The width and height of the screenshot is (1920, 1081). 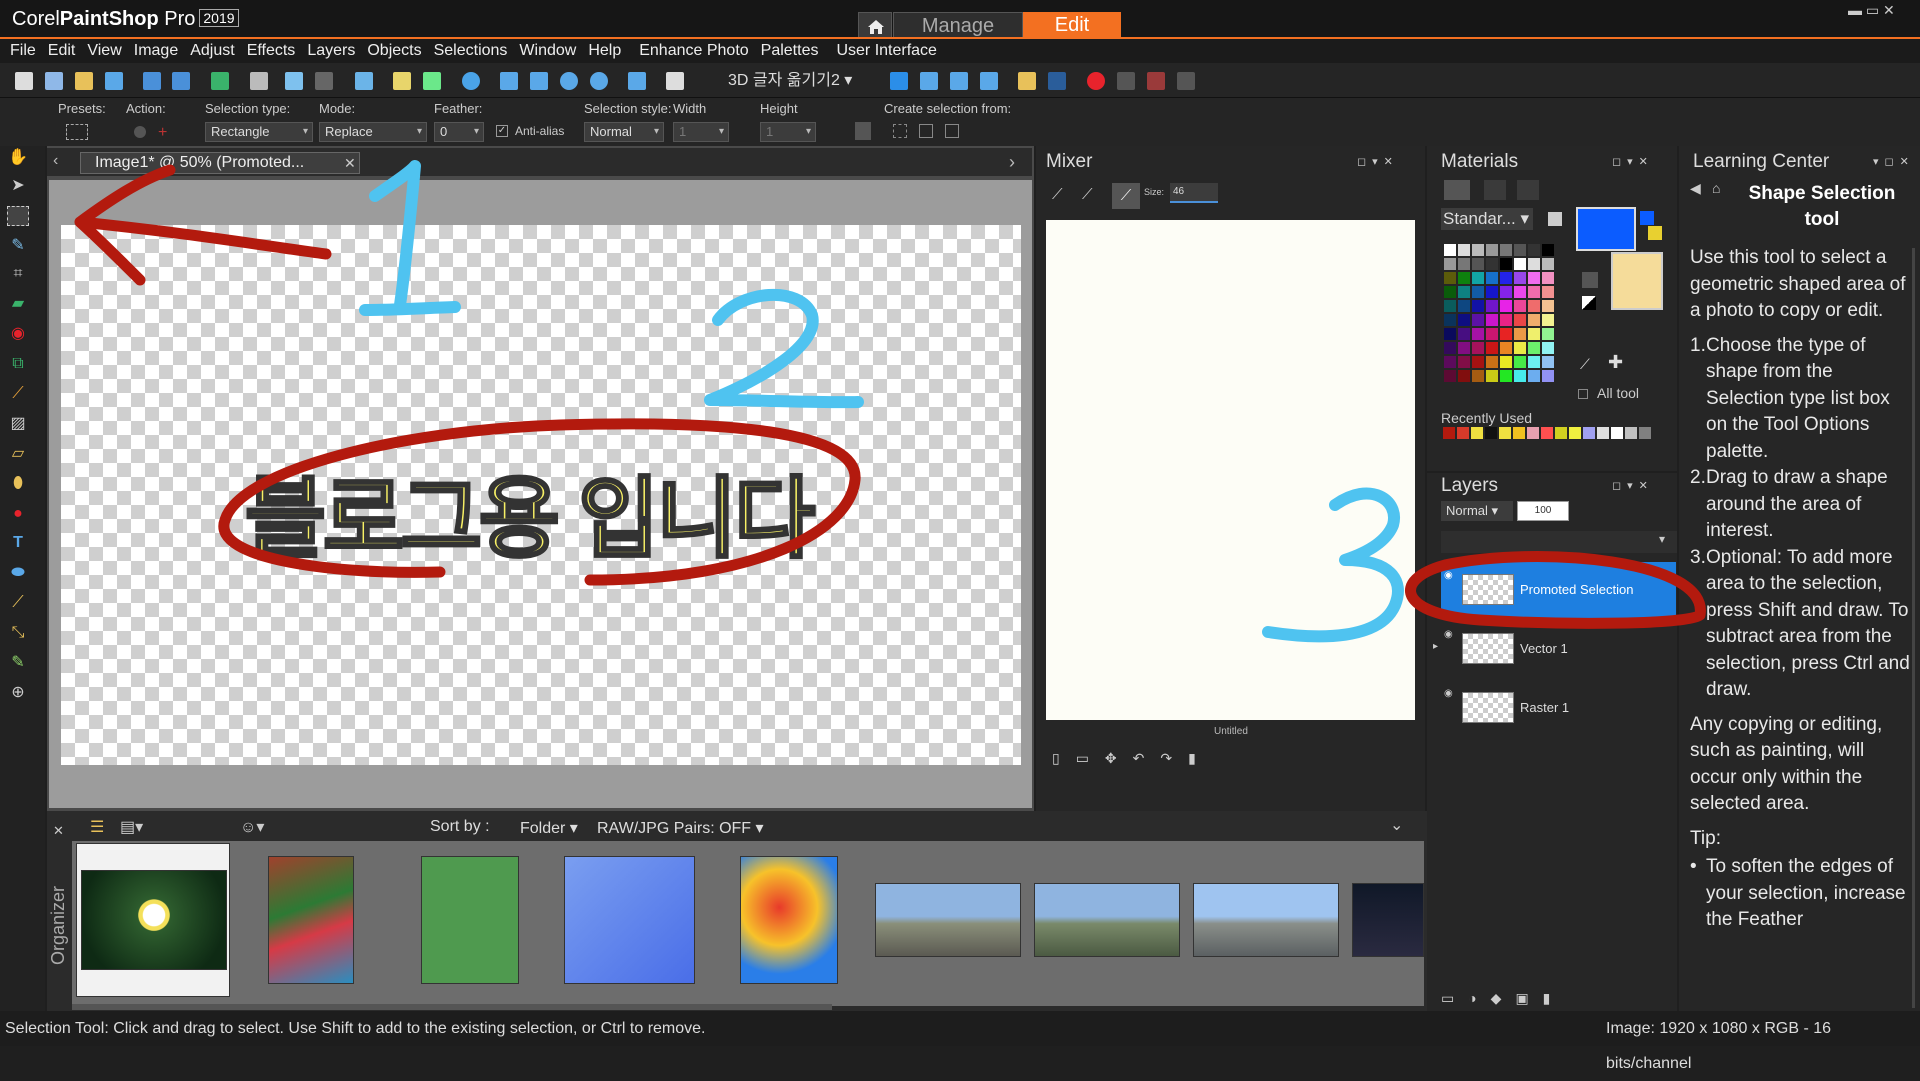 What do you see at coordinates (1655, 233) in the screenshot?
I see `small-bg-swatch` at bounding box center [1655, 233].